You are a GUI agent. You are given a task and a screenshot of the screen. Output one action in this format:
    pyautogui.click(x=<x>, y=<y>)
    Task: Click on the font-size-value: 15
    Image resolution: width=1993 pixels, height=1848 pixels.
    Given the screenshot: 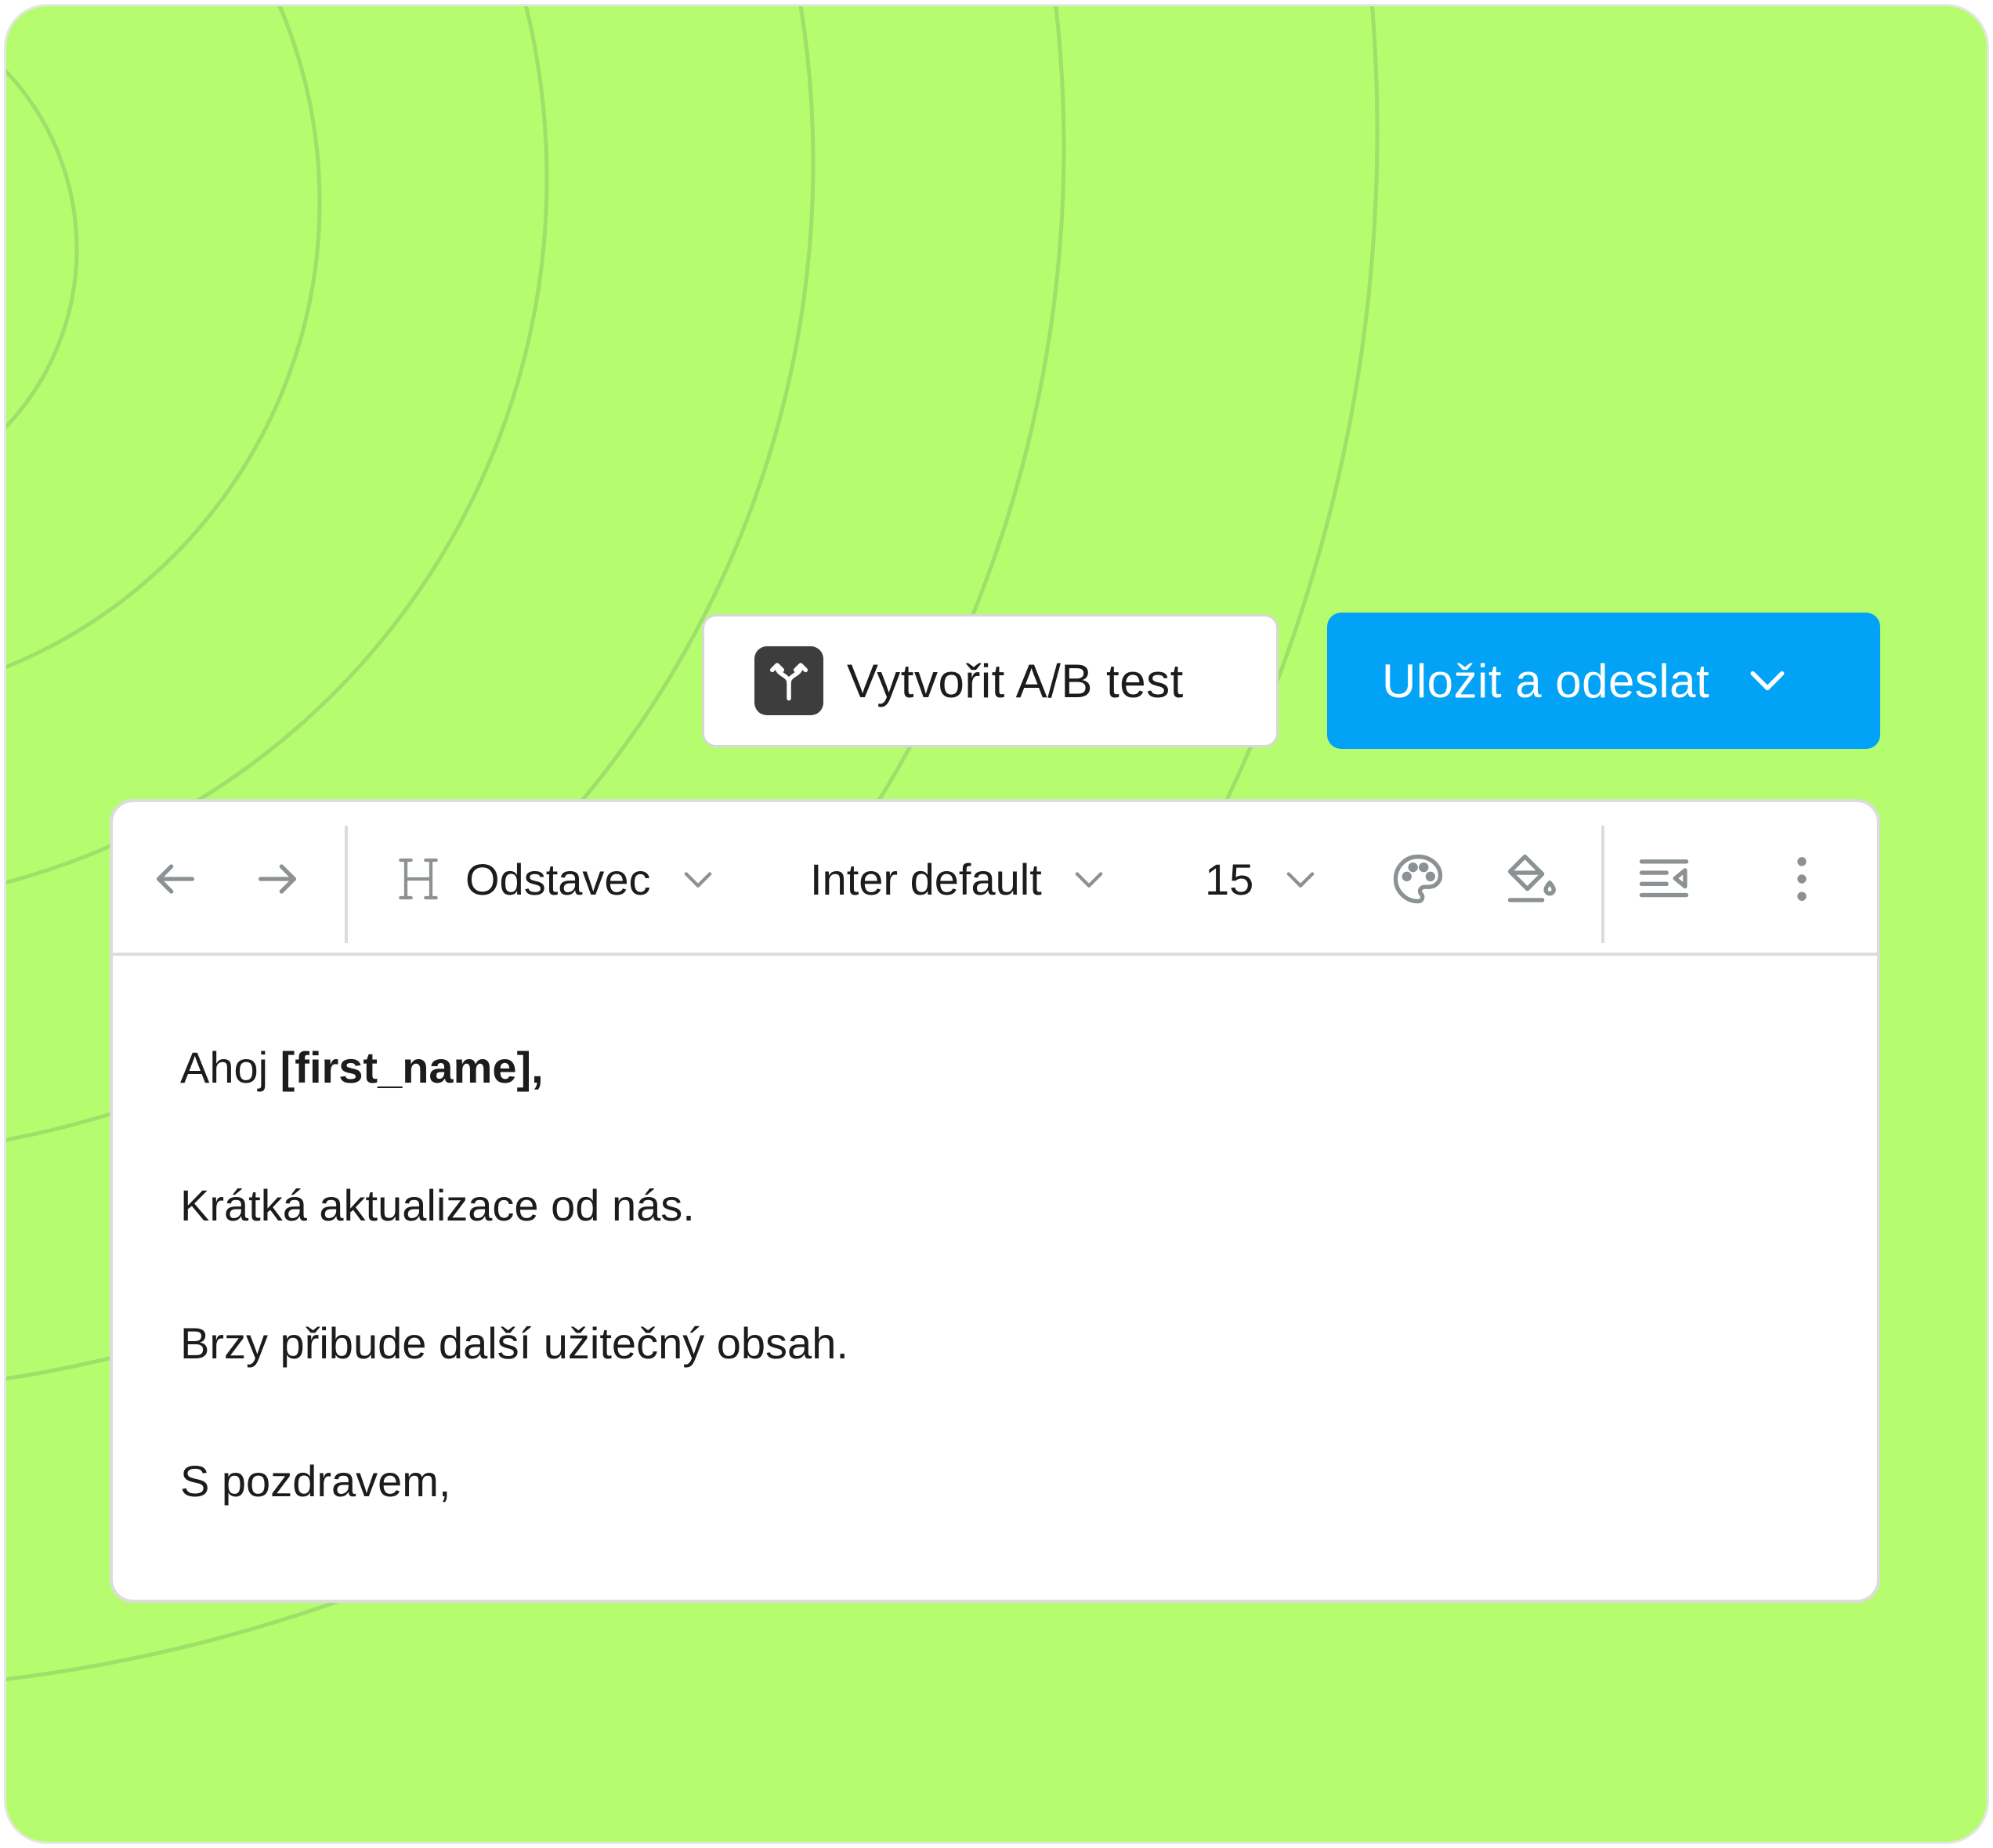 What is the action you would take?
    pyautogui.click(x=1229, y=879)
    